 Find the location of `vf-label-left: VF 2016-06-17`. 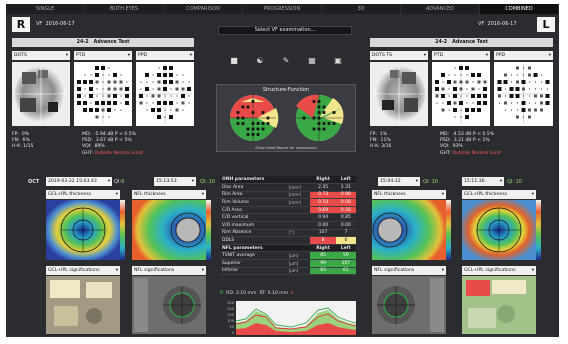

vf-label-left: VF 2016-06-17 is located at coordinates (55, 24).